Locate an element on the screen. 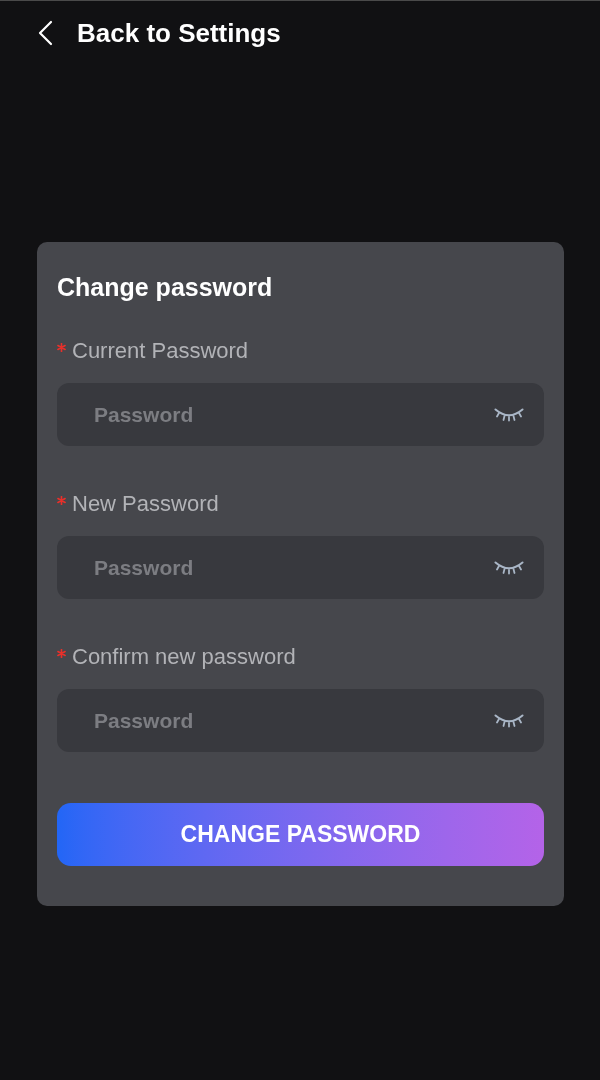  back-button: Back to Settings is located at coordinates (159, 33).